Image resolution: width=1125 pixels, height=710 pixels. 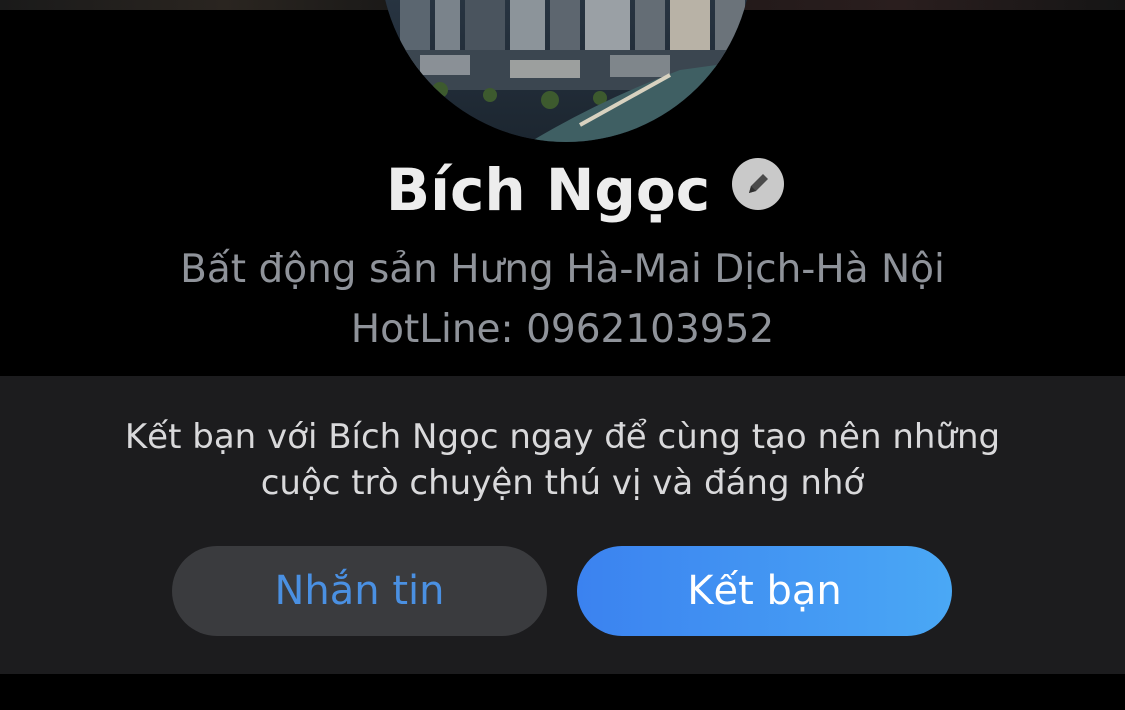 I want to click on bio-line-2: HotLine: 0962103952, so click(x=562, y=329).